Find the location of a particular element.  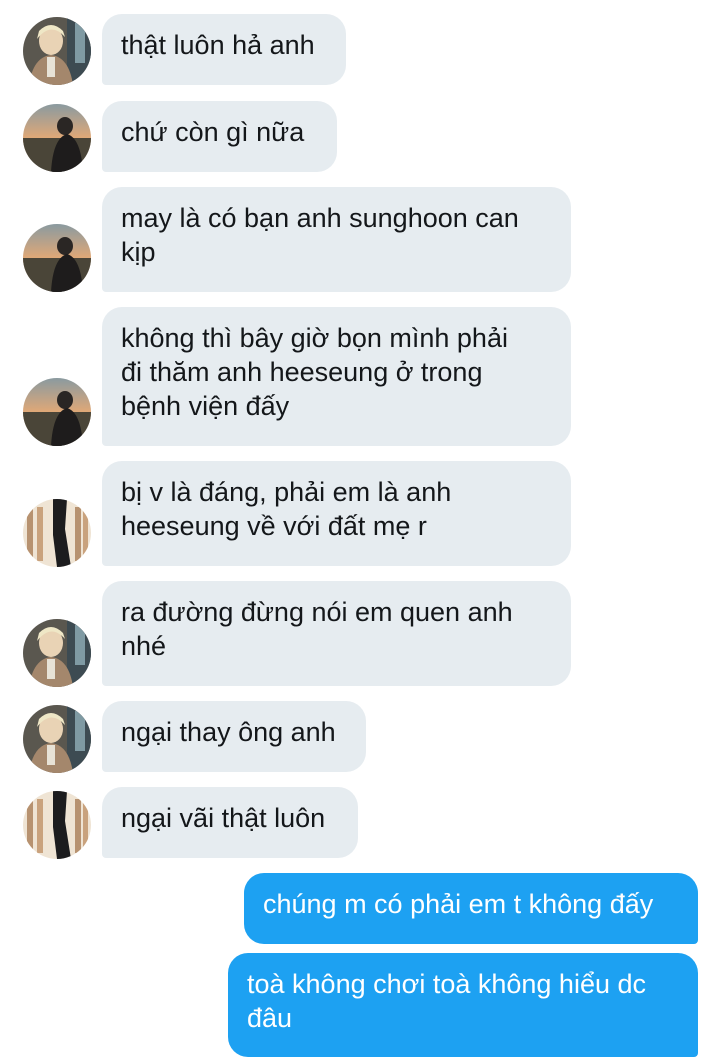

message-bubble: thật luôn hả anh is located at coordinates (224, 49).